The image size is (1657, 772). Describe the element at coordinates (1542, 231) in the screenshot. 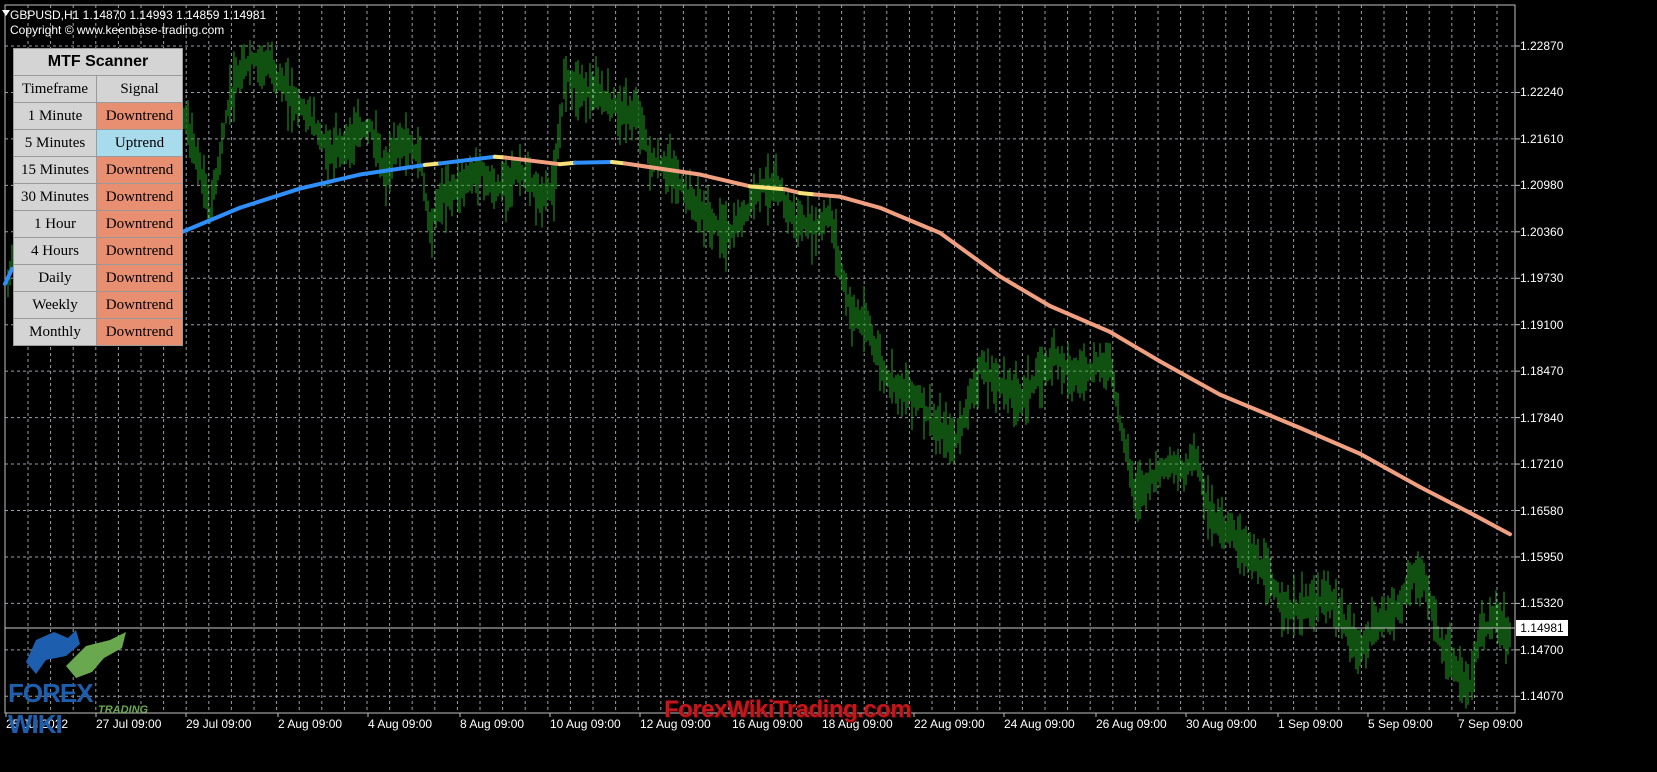

I see `price-tick-label: 1.20360` at that location.